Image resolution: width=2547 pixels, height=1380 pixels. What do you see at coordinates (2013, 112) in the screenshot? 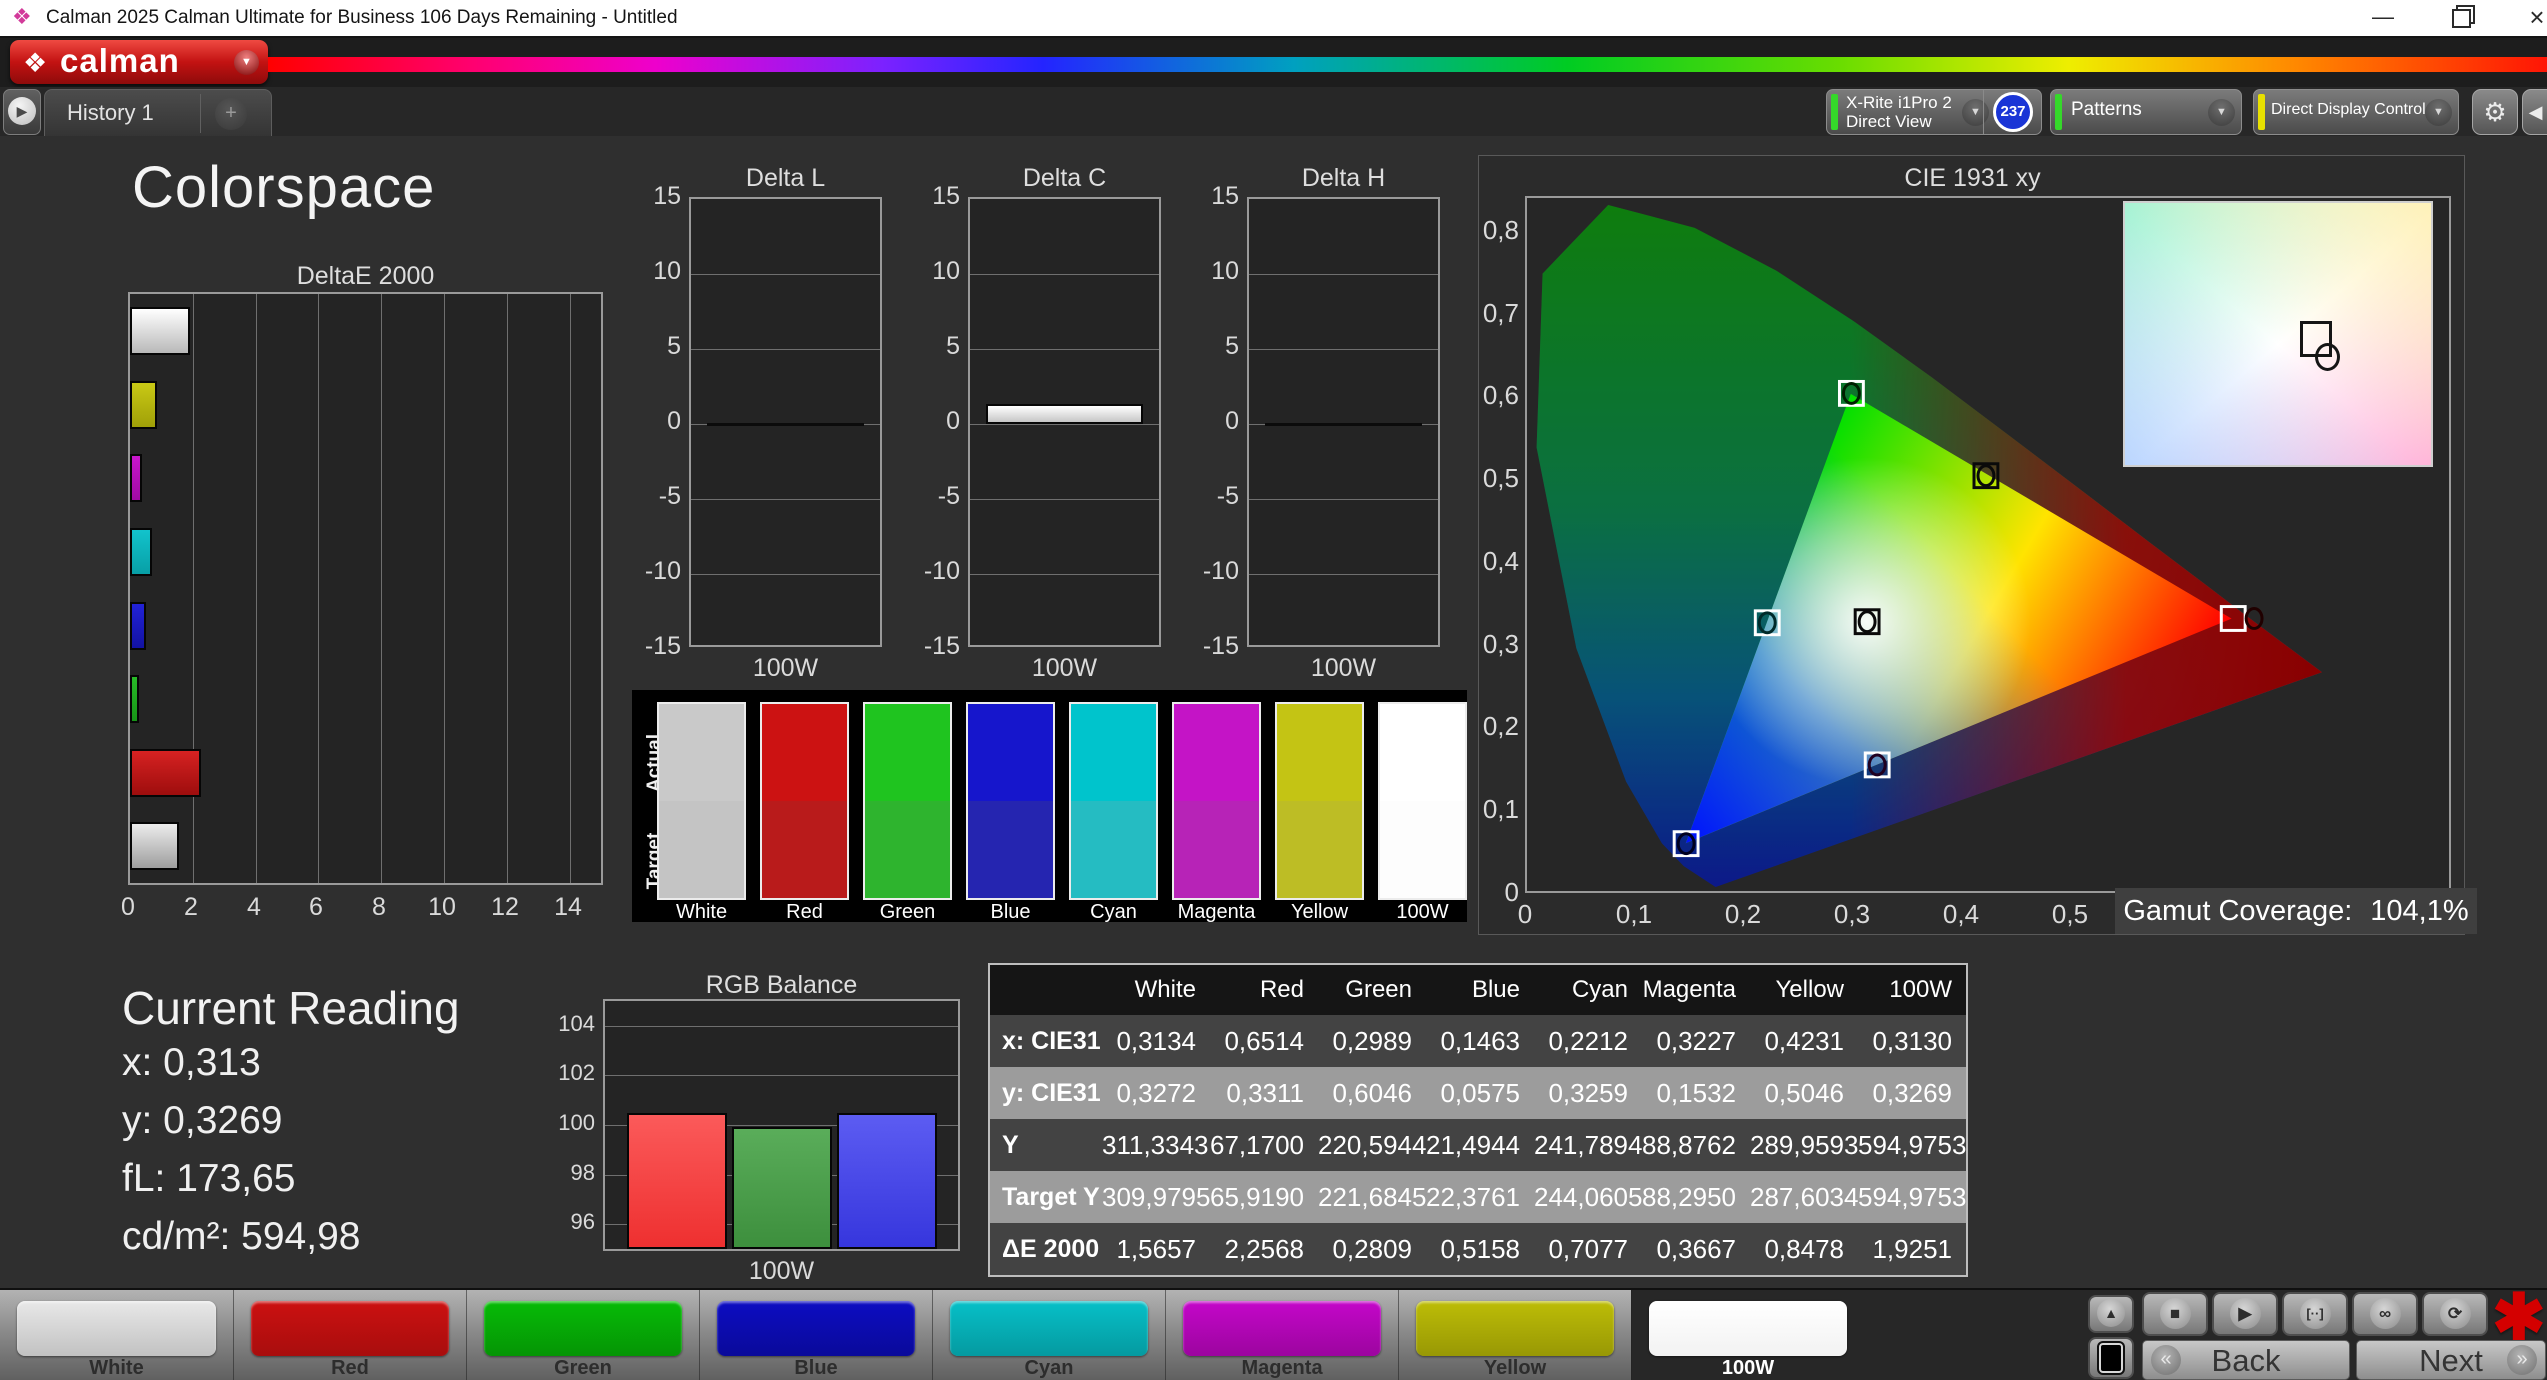
I see `meter-count-badge: 237` at bounding box center [2013, 112].